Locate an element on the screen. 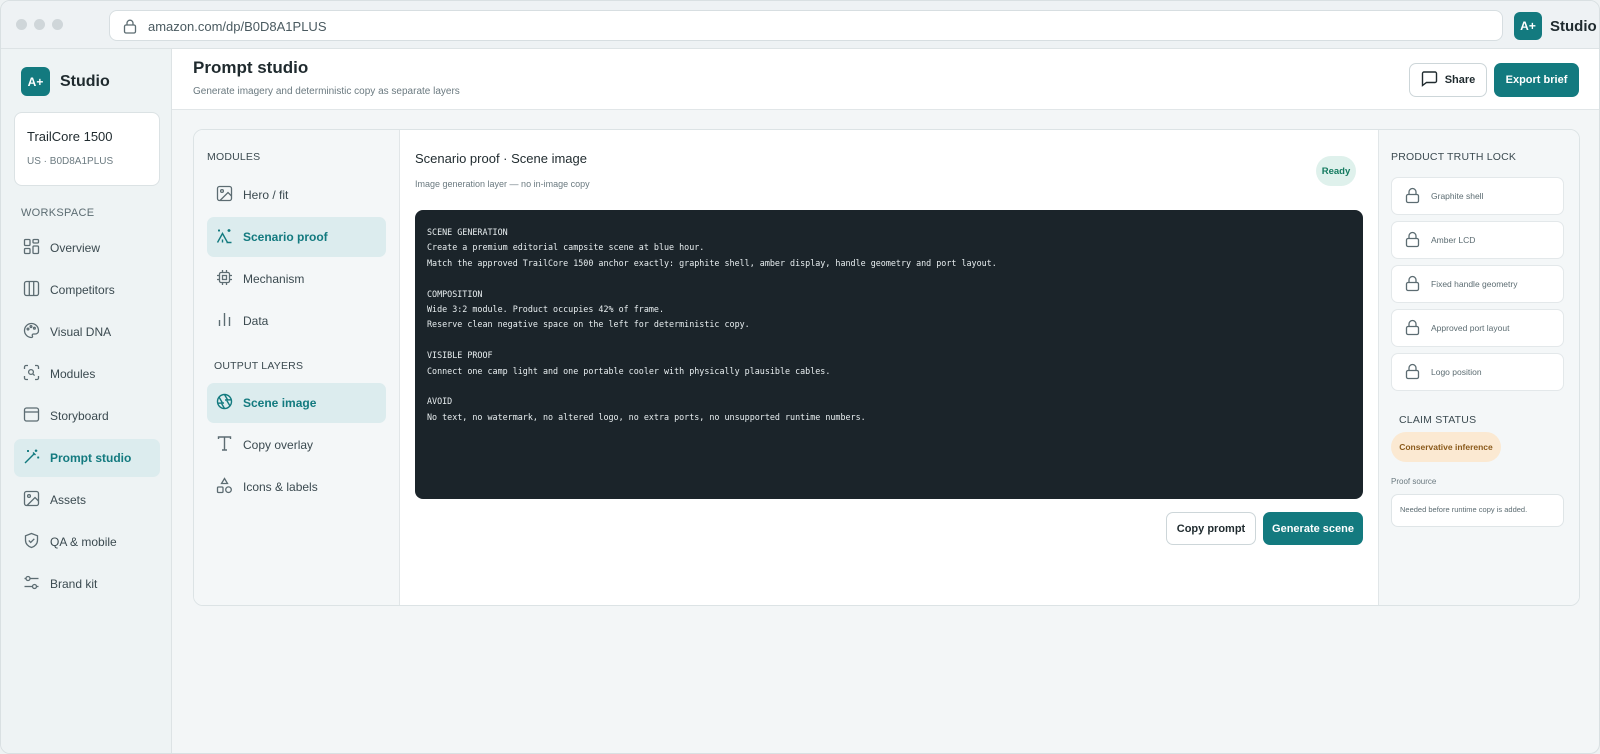  export-brief-button: Export brief is located at coordinates (1536, 80).